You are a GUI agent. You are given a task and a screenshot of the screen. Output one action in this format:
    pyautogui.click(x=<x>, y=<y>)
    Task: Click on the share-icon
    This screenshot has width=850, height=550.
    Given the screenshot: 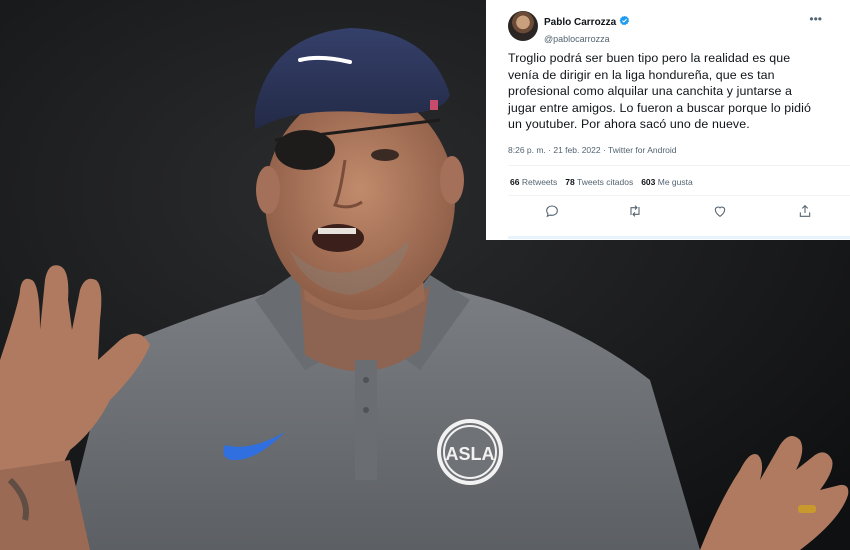 What is the action you would take?
    pyautogui.click(x=805, y=211)
    